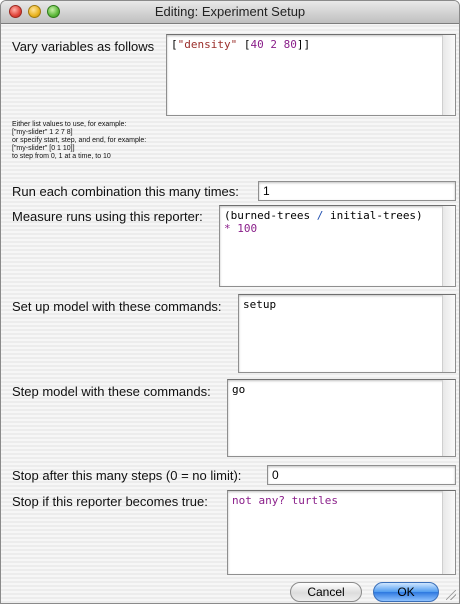  What do you see at coordinates (285, 500) in the screenshot?
I see `exit-condition-code: not any? turtles` at bounding box center [285, 500].